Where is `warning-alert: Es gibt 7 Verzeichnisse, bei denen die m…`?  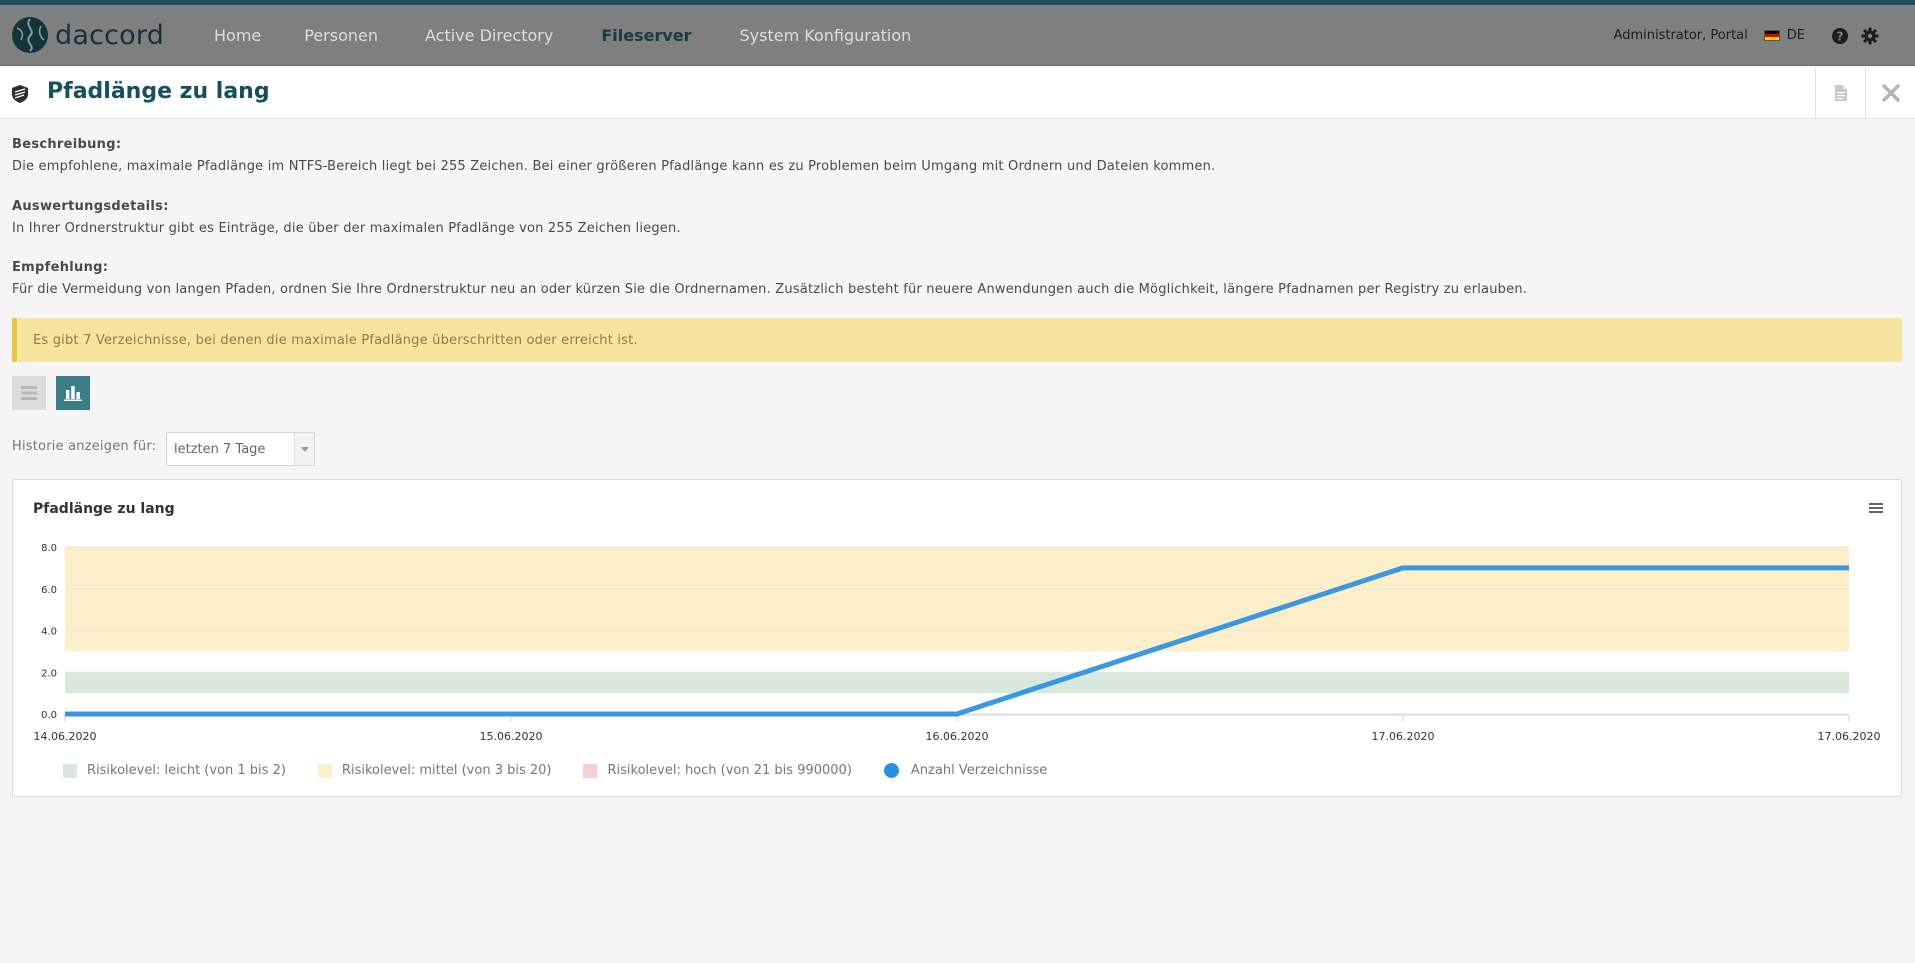 warning-alert: Es gibt 7 Verzeichnisse, bei denen die m… is located at coordinates (957, 340).